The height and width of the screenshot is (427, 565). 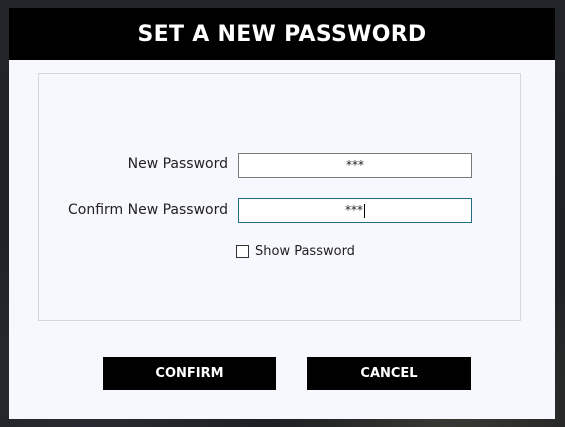 What do you see at coordinates (364, 210) in the screenshot?
I see `text-caret` at bounding box center [364, 210].